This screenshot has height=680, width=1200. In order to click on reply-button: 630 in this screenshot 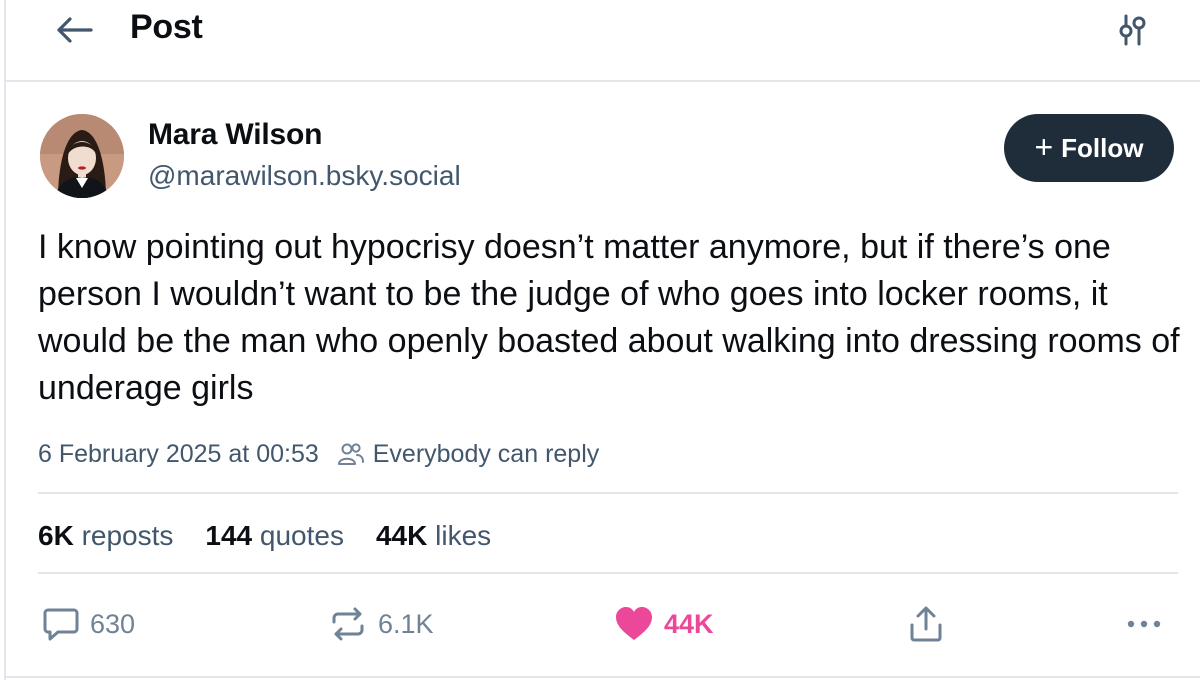, I will do `click(88, 624)`.